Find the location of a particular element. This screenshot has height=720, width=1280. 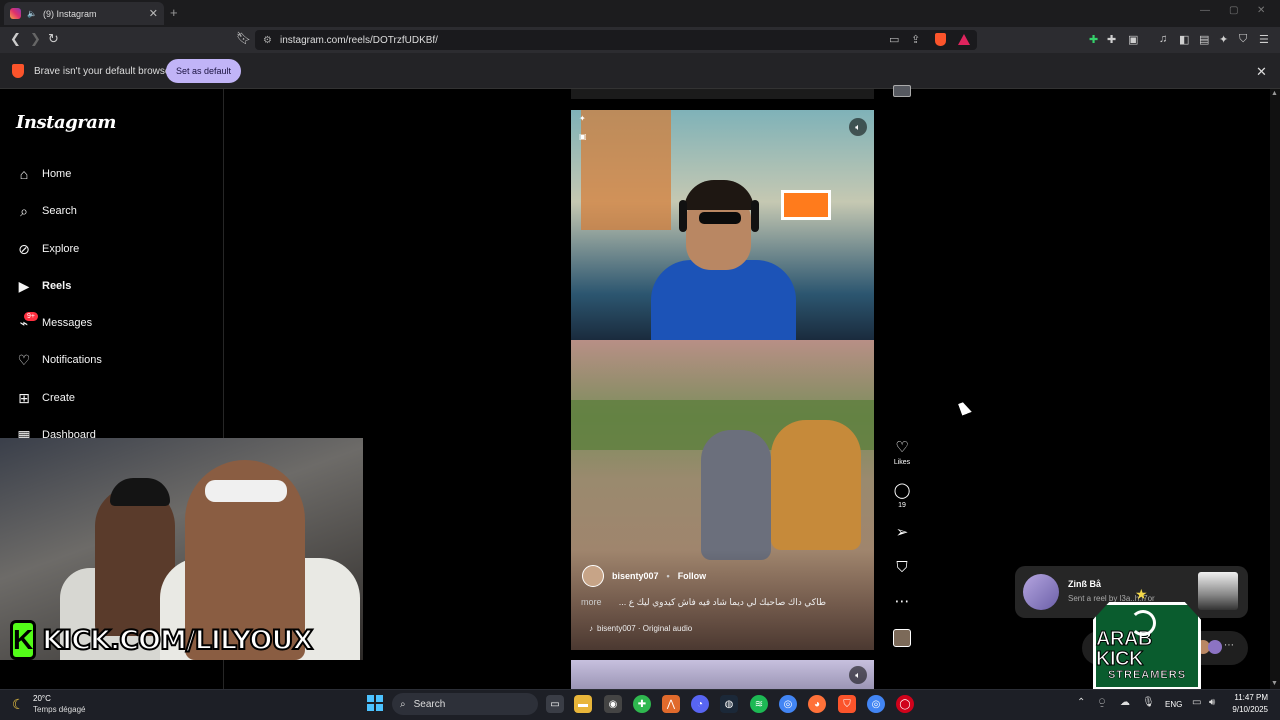

wallet-icon: ▤ is located at coordinates (1204, 39).